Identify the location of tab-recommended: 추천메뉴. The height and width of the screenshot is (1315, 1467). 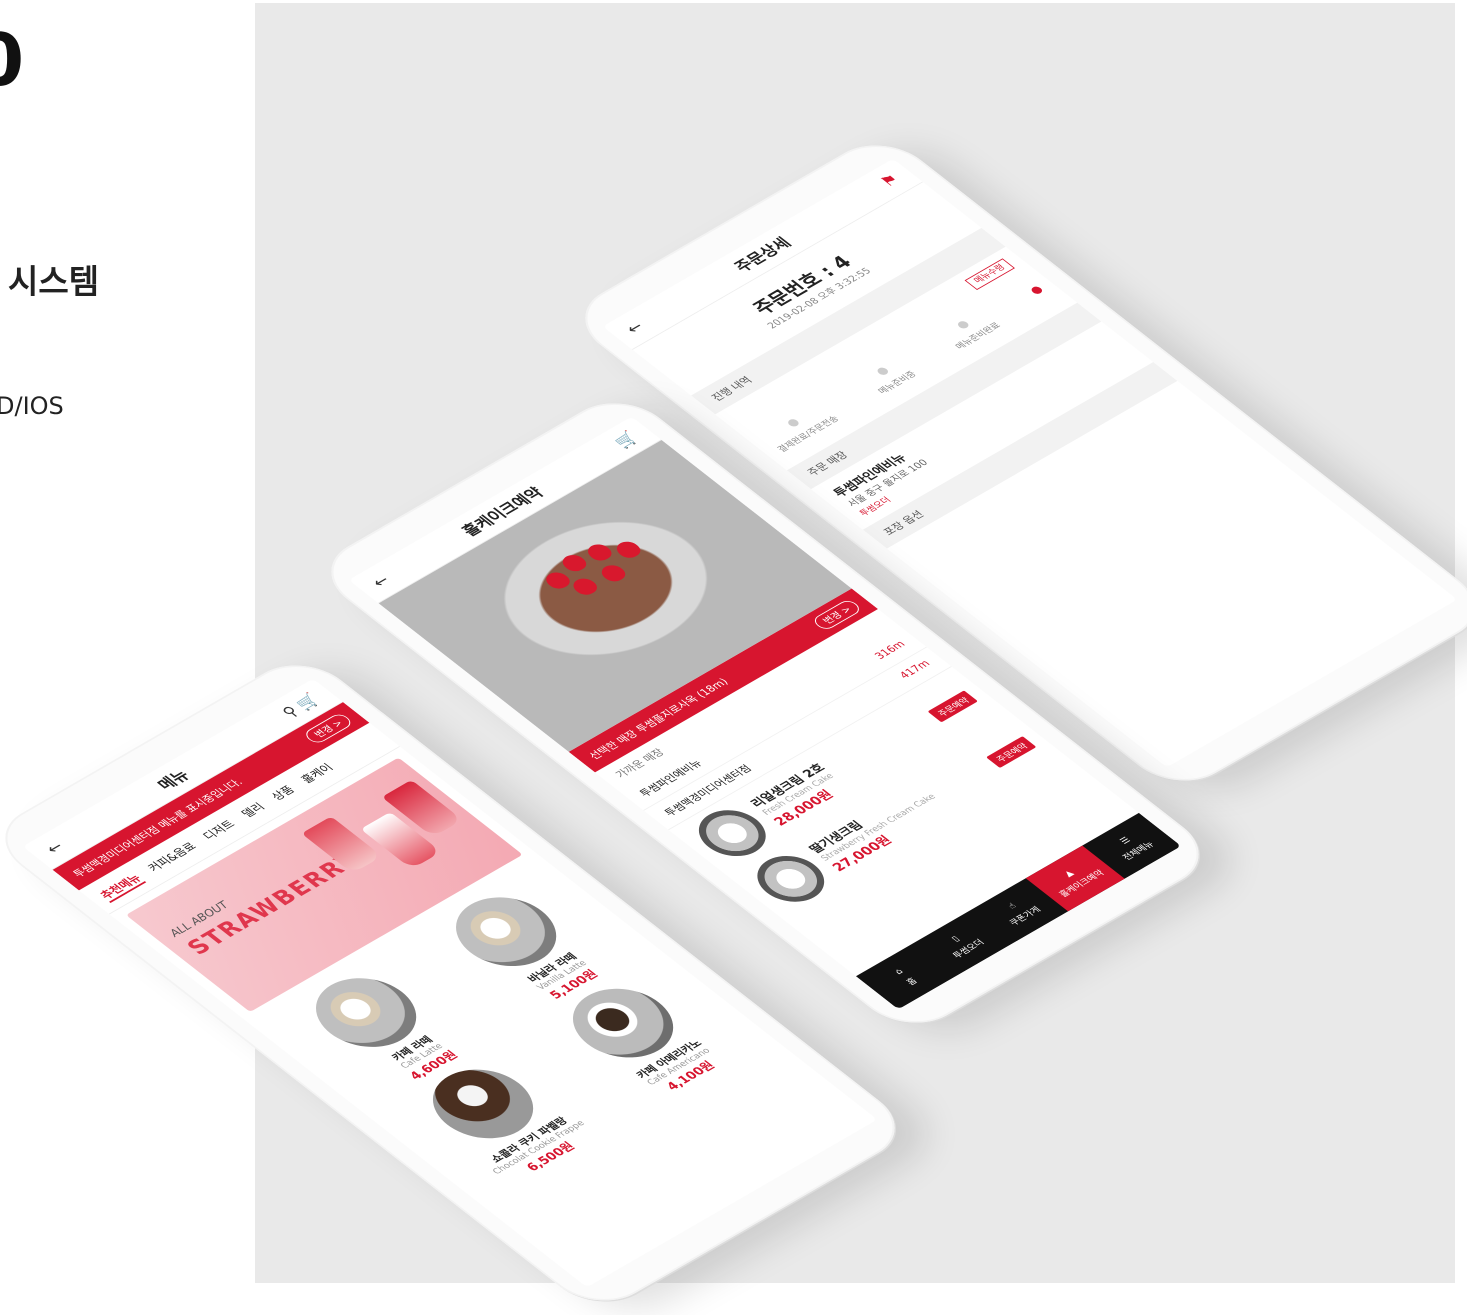
(121, 886).